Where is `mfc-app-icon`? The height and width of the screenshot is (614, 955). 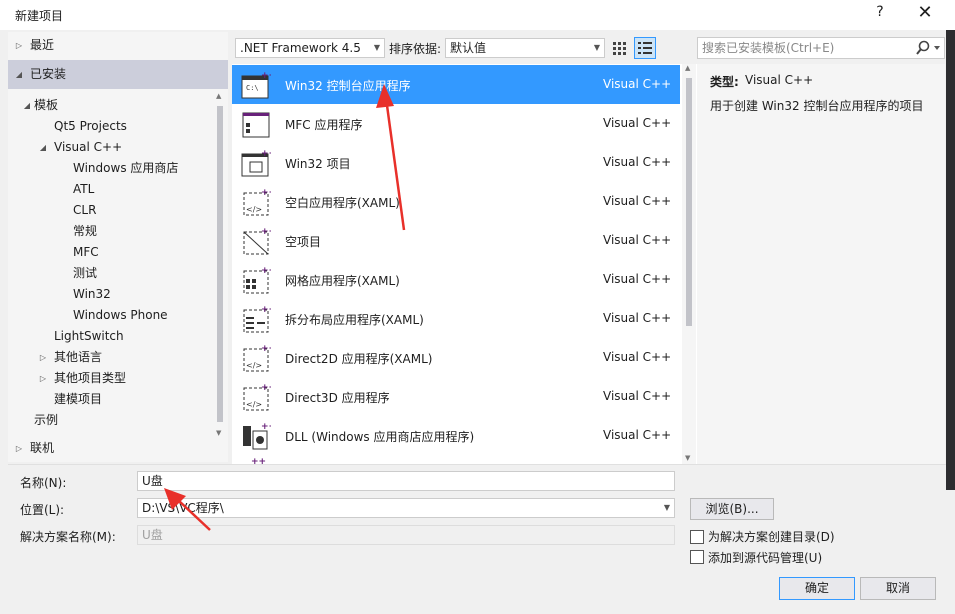
mfc-app-icon is located at coordinates (256, 124).